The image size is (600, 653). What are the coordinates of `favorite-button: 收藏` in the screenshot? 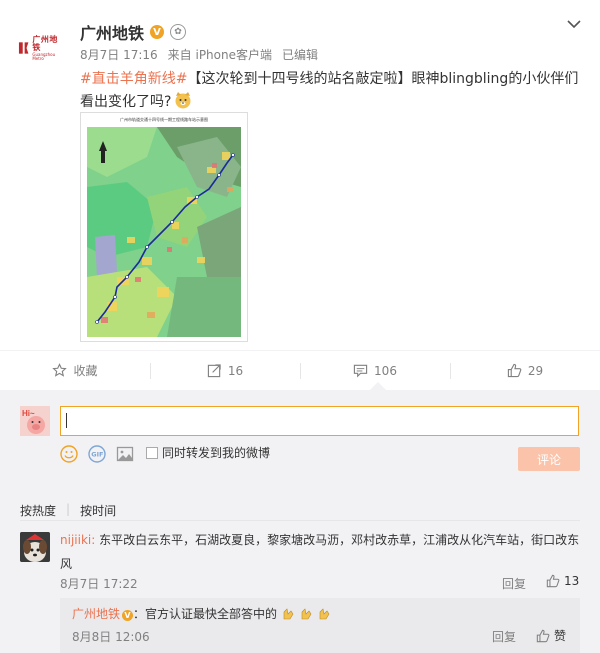 It's located at (75, 370).